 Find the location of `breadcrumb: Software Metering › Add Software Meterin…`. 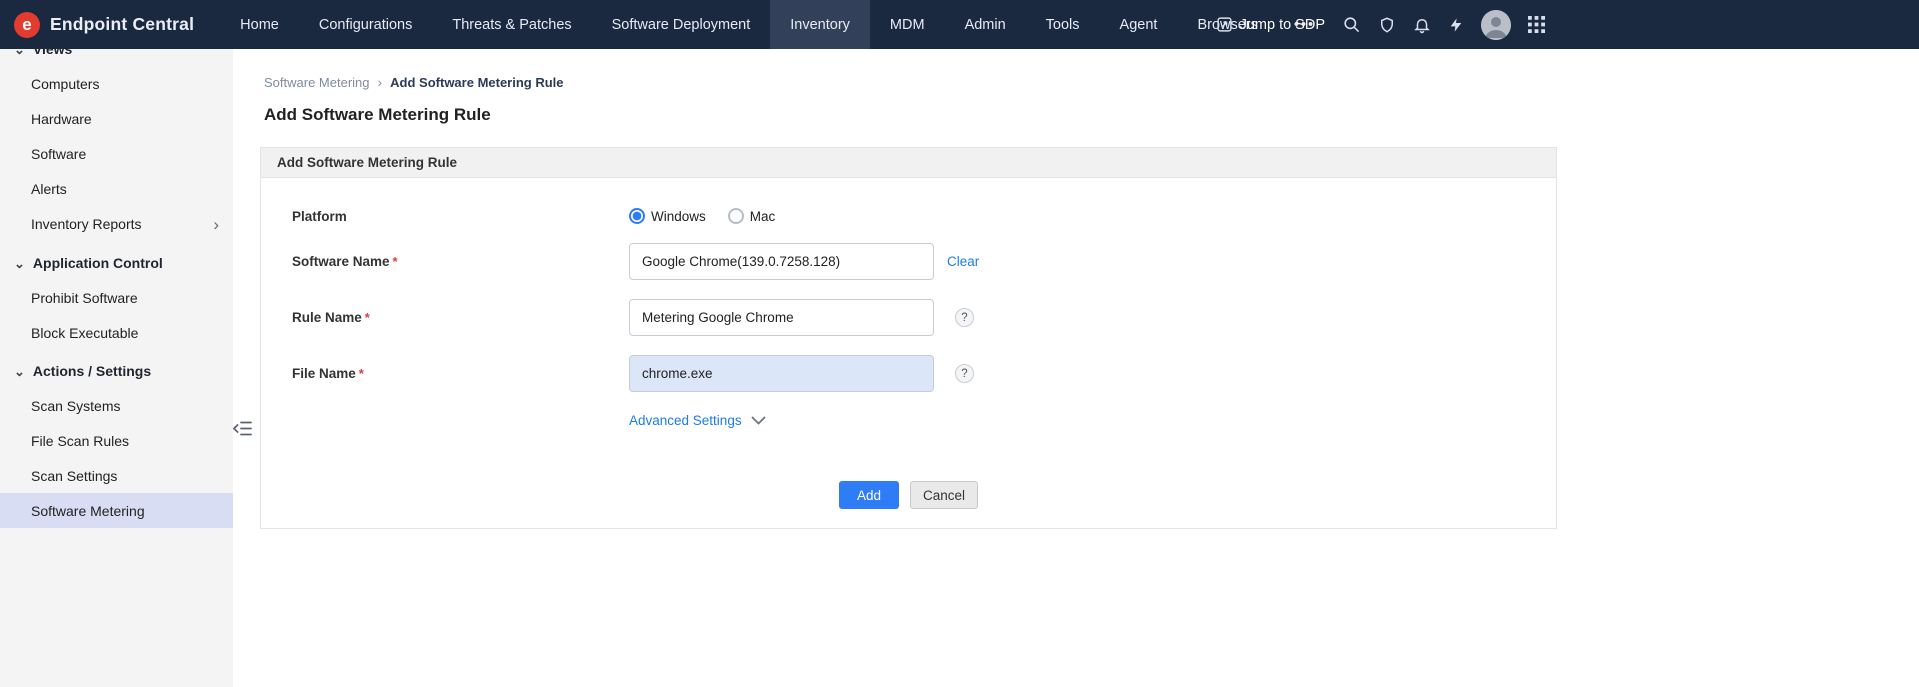

breadcrumb: Software Metering › Add Software Meterin… is located at coordinates (1089, 82).